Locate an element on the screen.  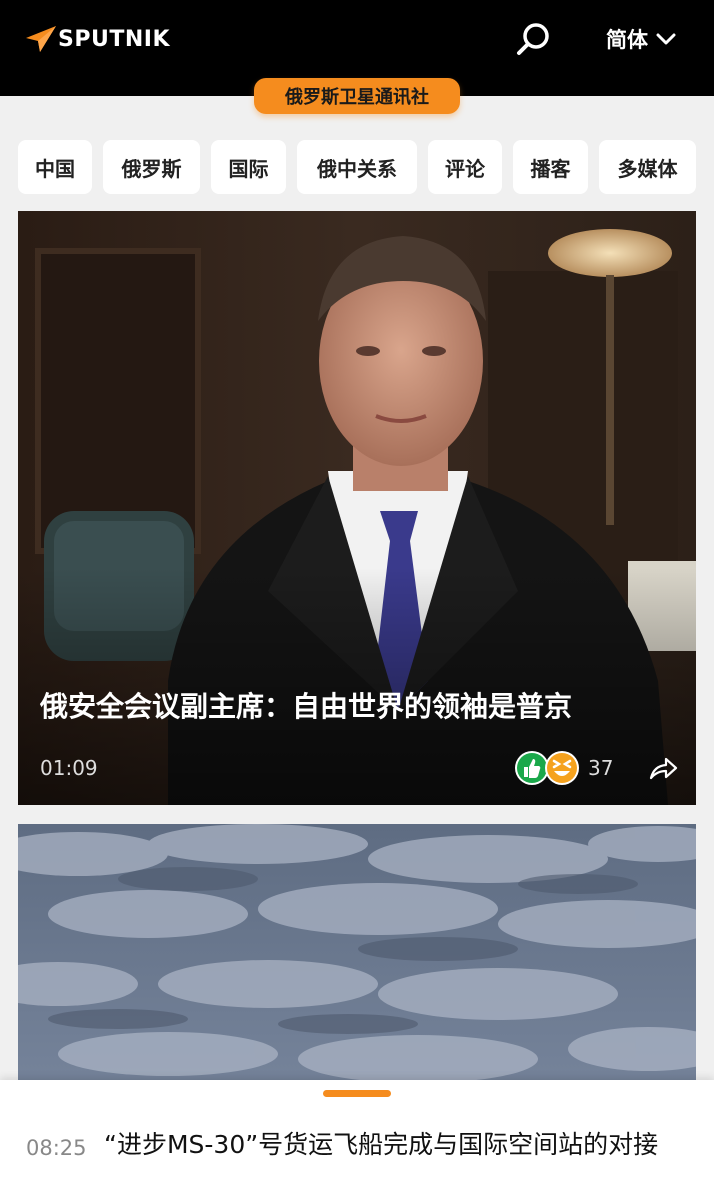
featured-article-title: 俄安全会议副主席：自由世界的领袖是普京 is located at coordinates (360, 707).